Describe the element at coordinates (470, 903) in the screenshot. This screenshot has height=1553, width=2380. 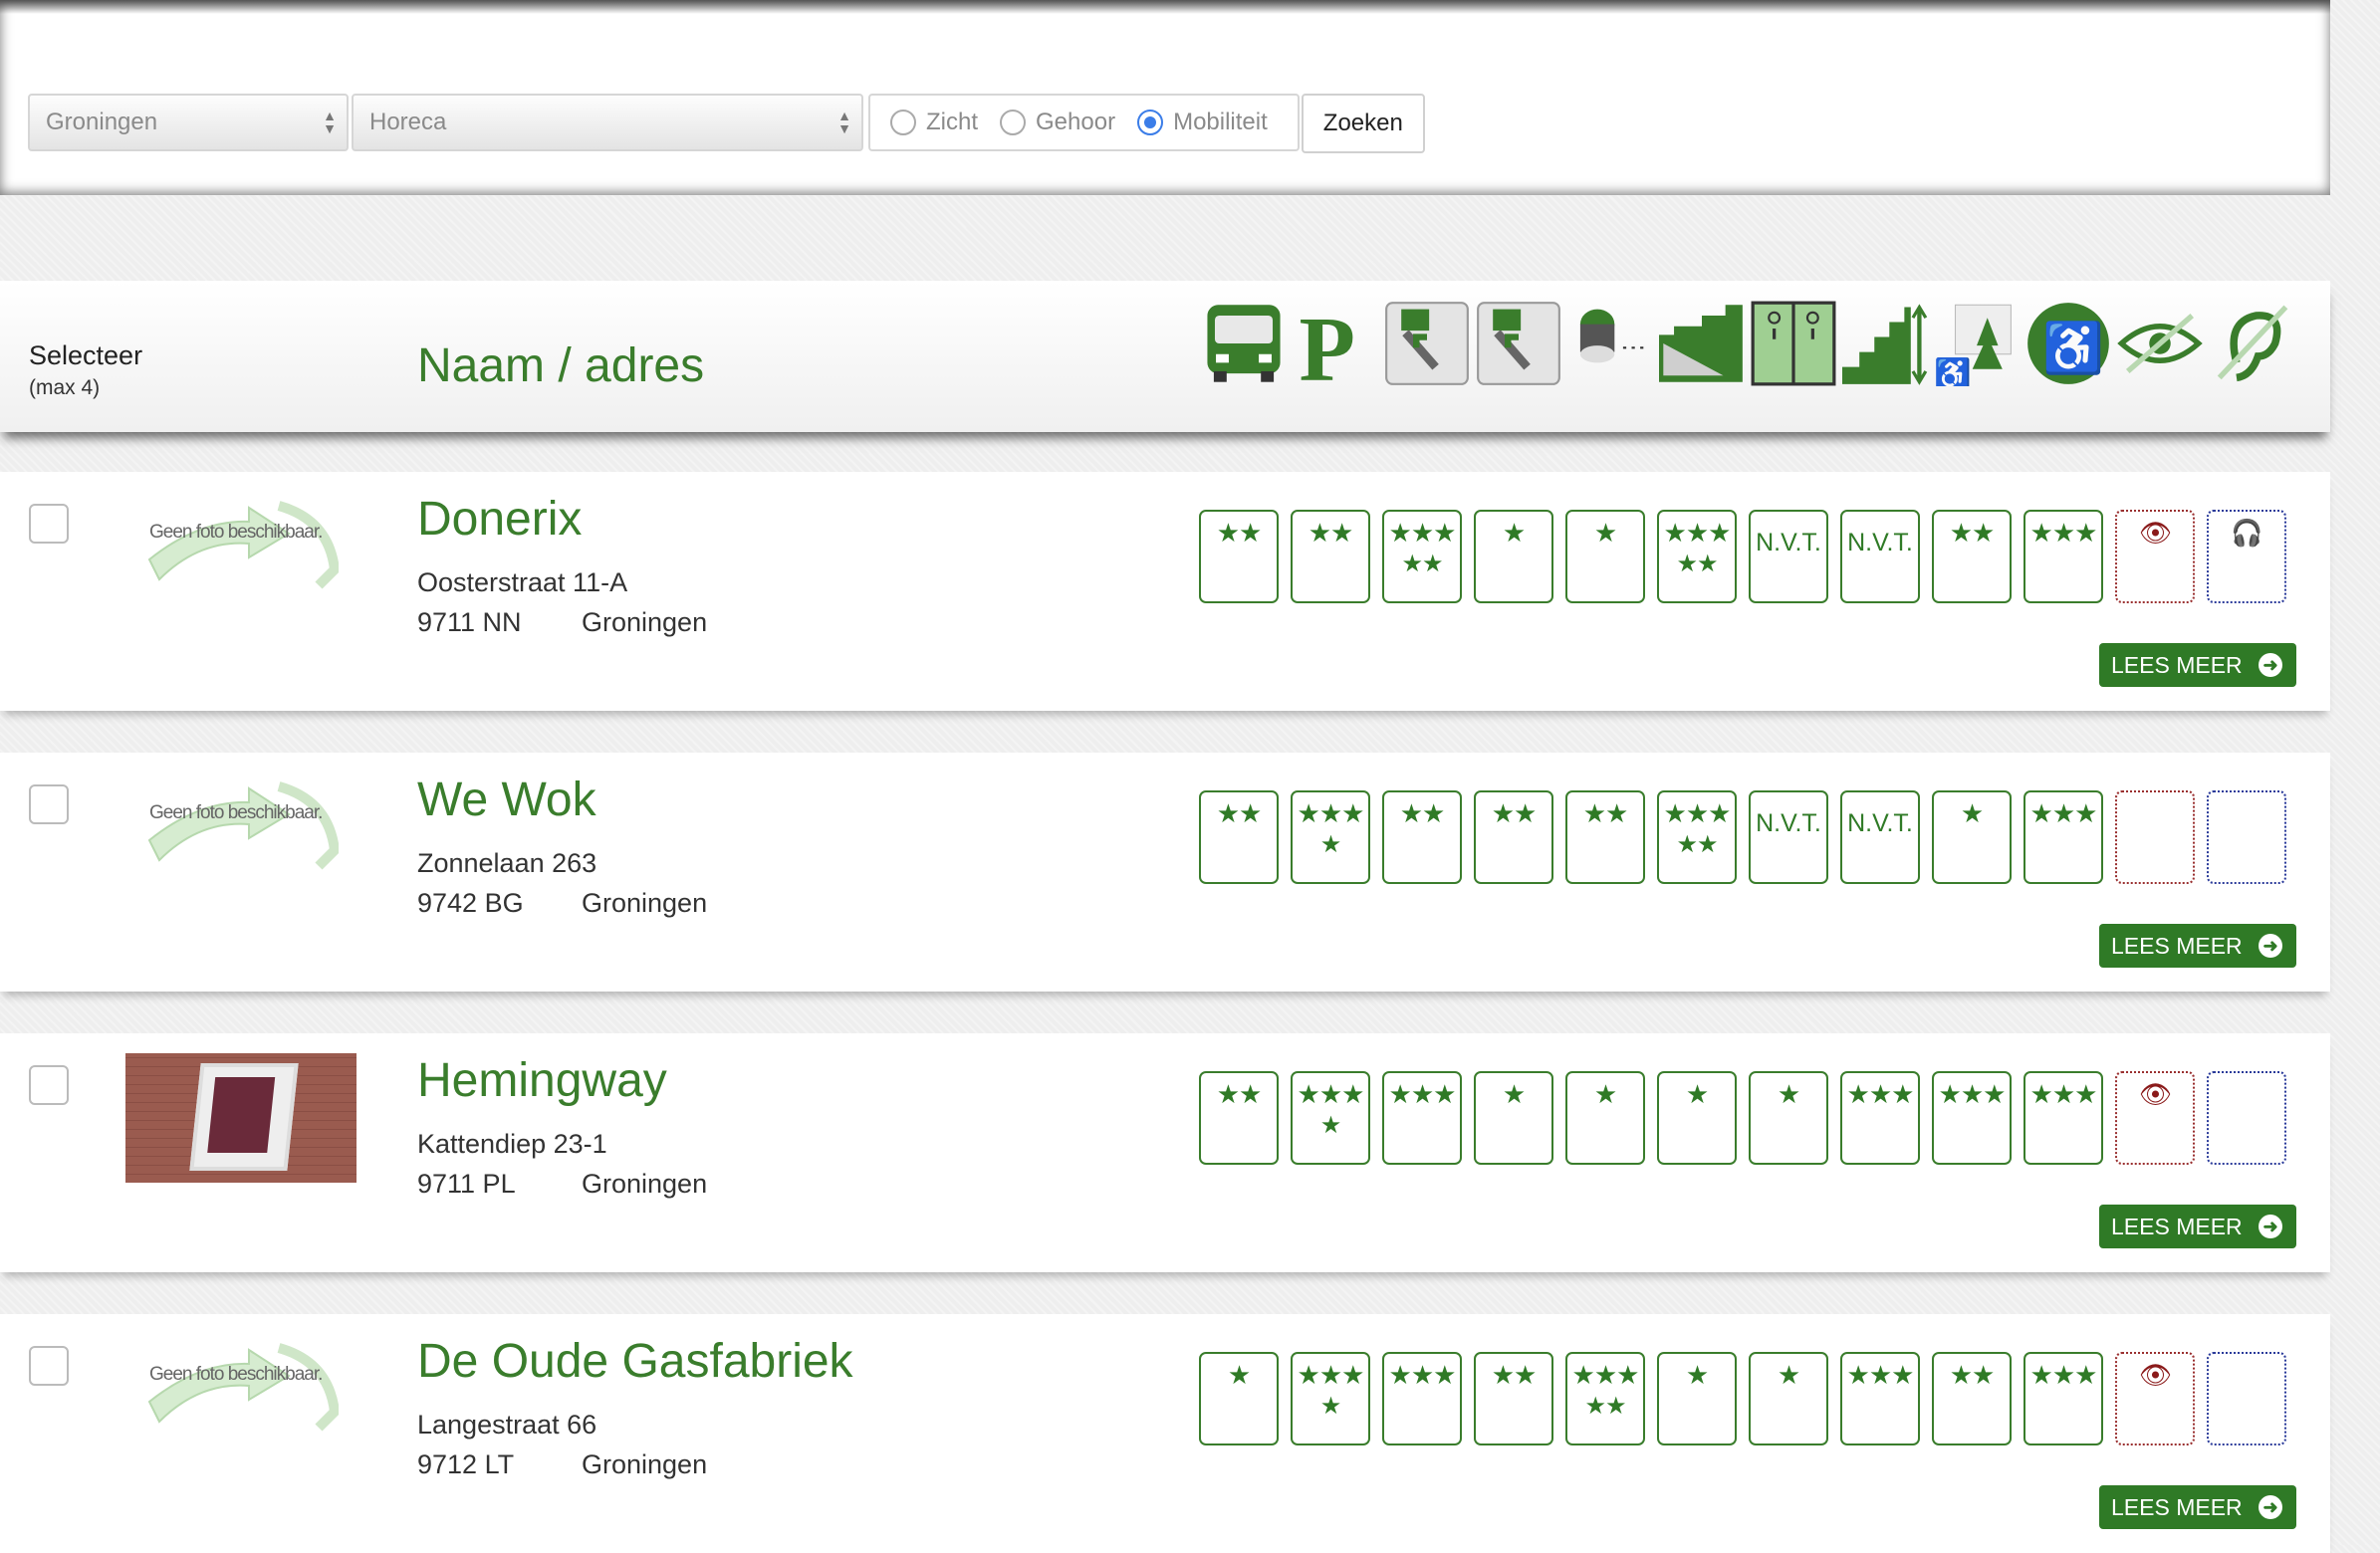
I see `venue-postal-code: 9742 BG` at that location.